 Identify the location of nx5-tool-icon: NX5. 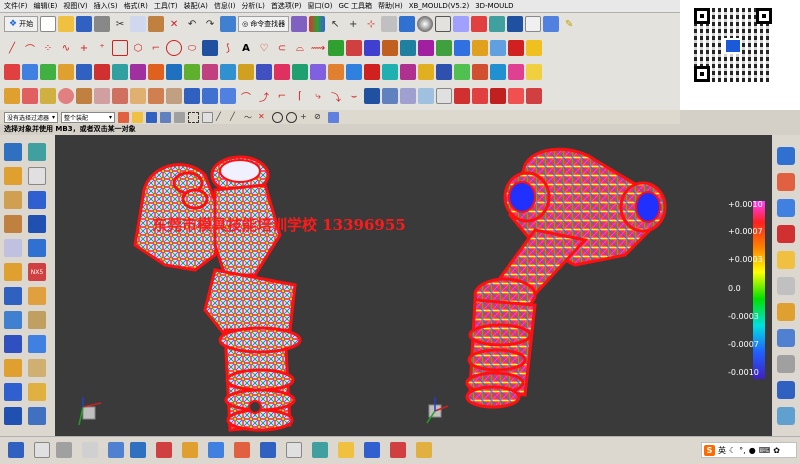
(37, 272).